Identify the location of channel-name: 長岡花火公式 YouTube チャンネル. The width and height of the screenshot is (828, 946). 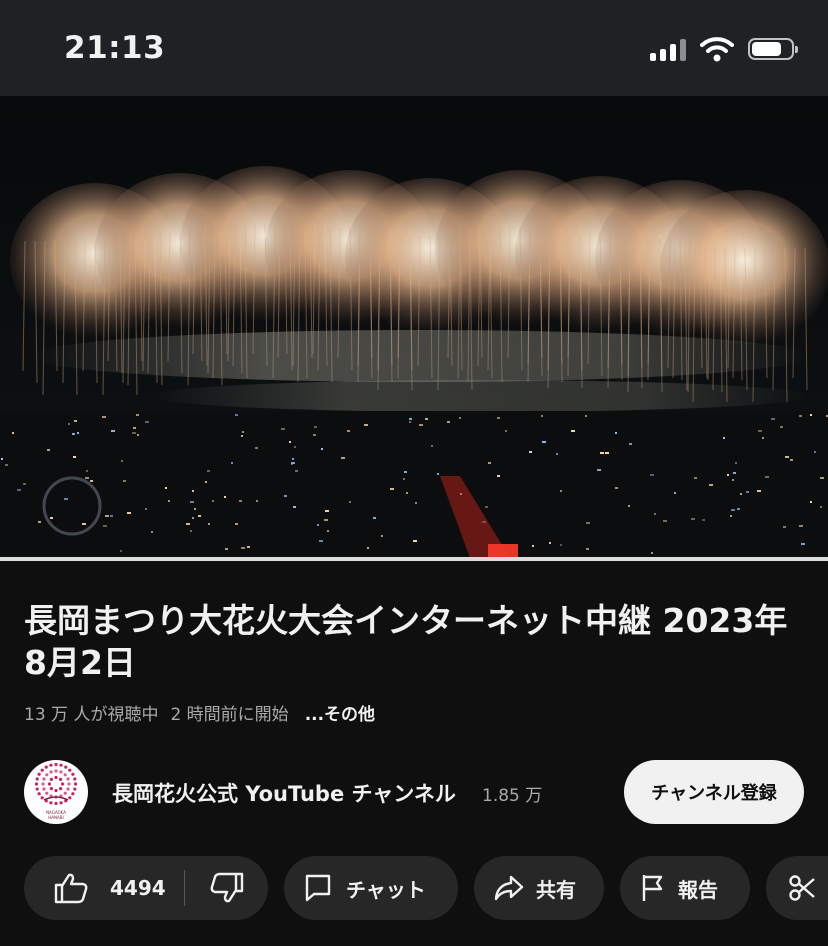
(284, 793).